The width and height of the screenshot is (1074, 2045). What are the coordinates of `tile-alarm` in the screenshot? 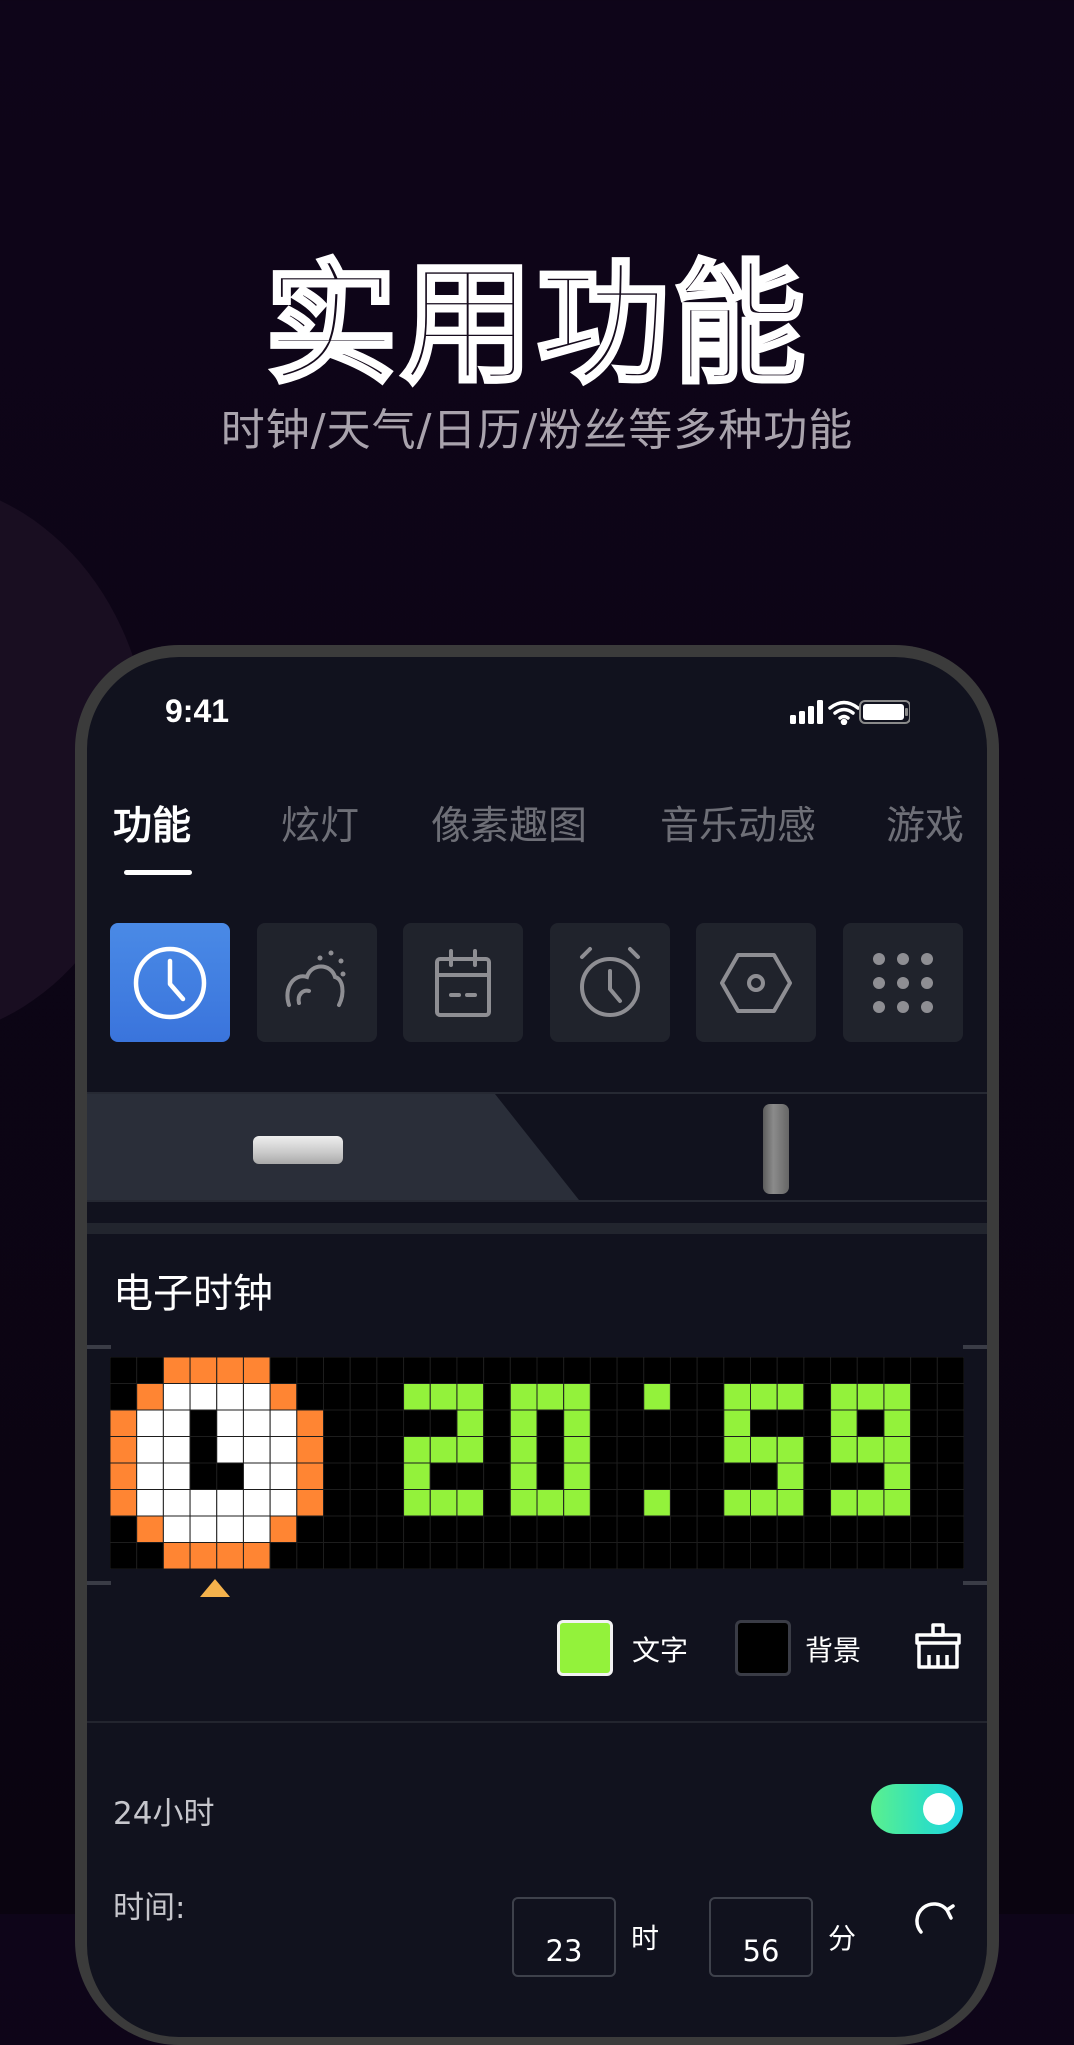 It's located at (610, 982).